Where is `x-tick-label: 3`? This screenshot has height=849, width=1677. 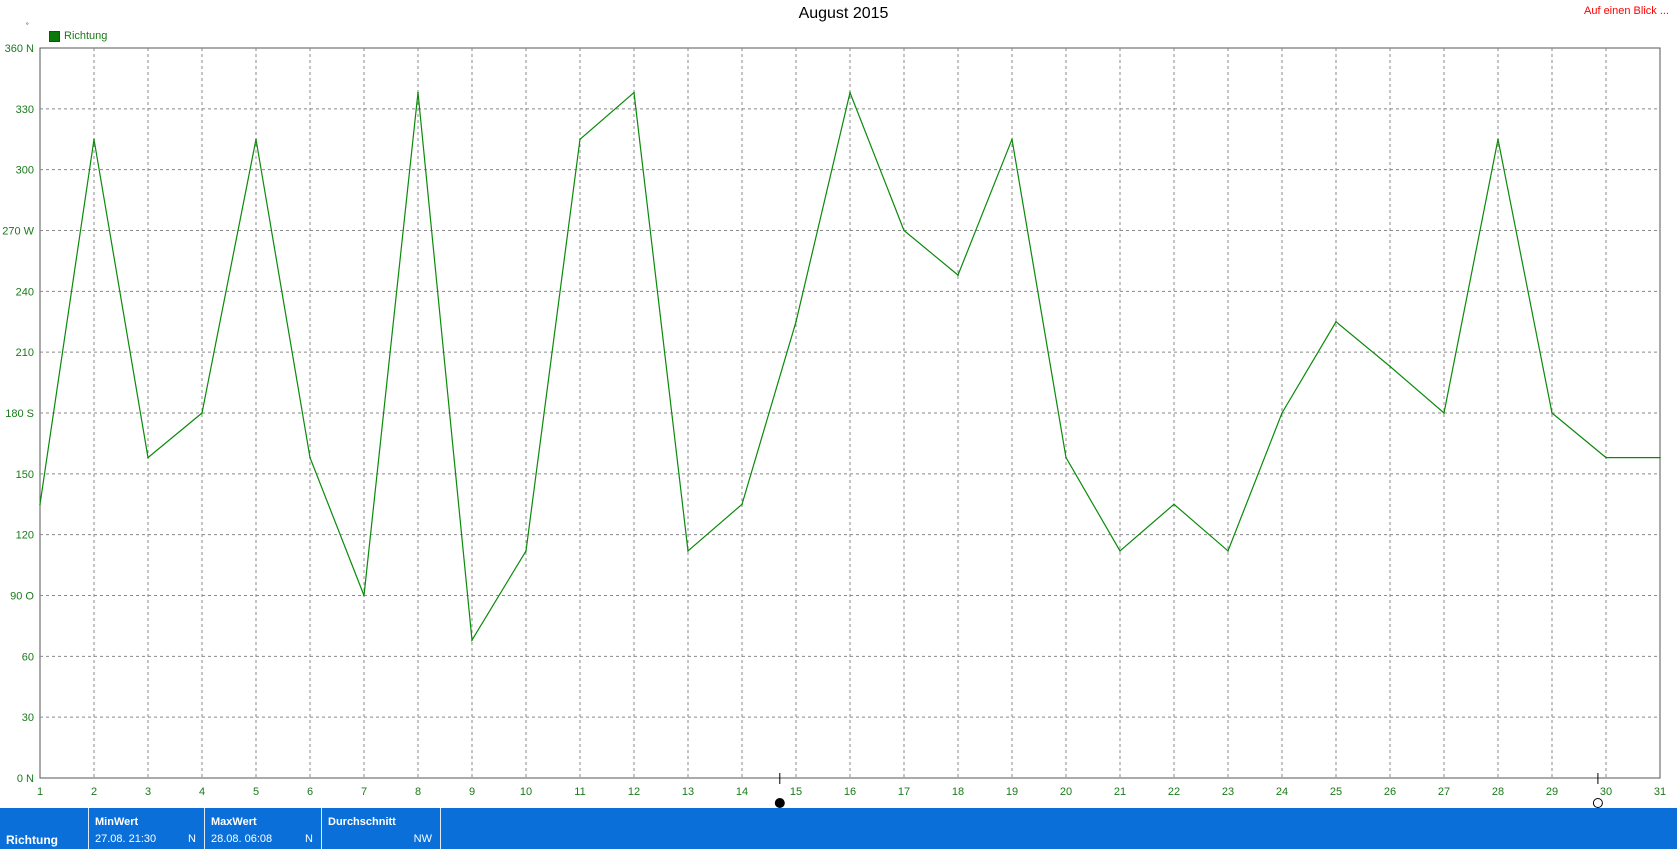
x-tick-label: 3 is located at coordinates (148, 792).